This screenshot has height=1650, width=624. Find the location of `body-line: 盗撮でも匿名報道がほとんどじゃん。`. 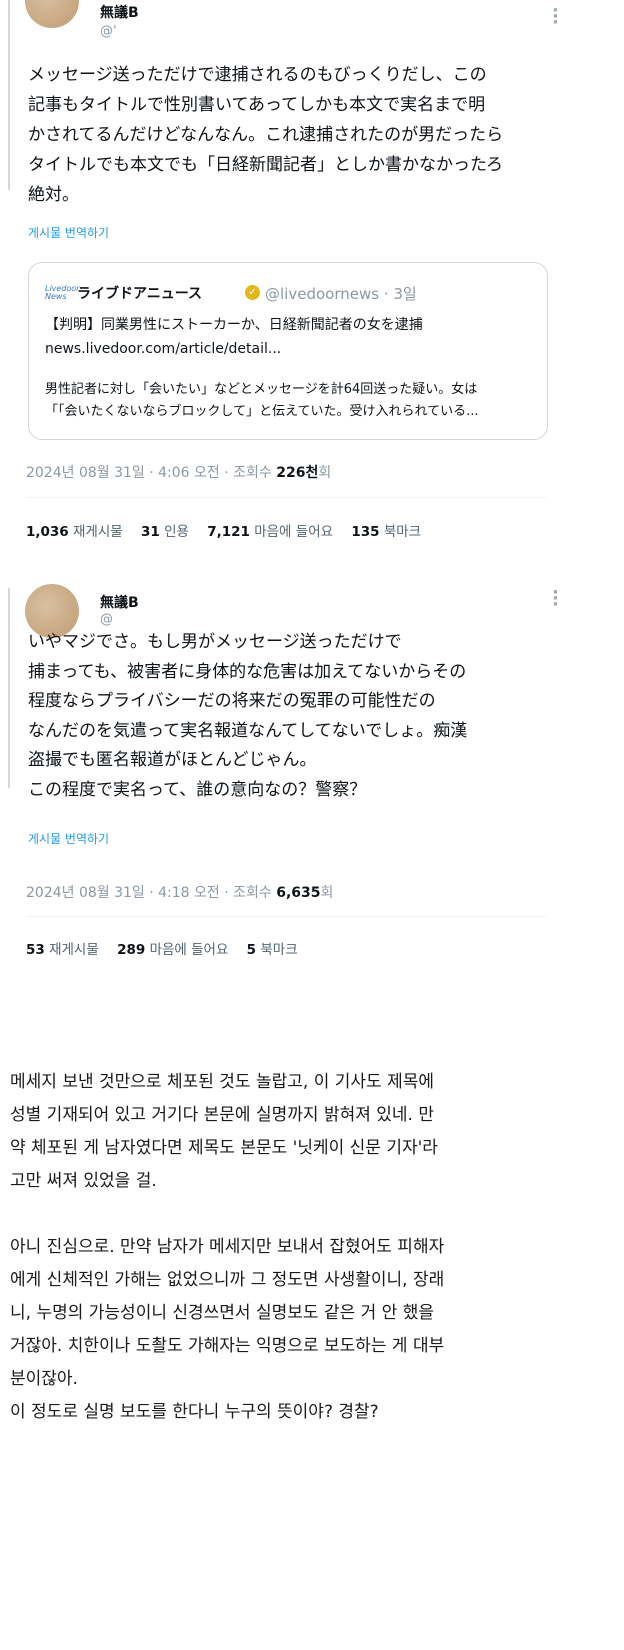

body-line: 盗撮でも匿名報道がほとんどじゃん。 is located at coordinates (172, 760).